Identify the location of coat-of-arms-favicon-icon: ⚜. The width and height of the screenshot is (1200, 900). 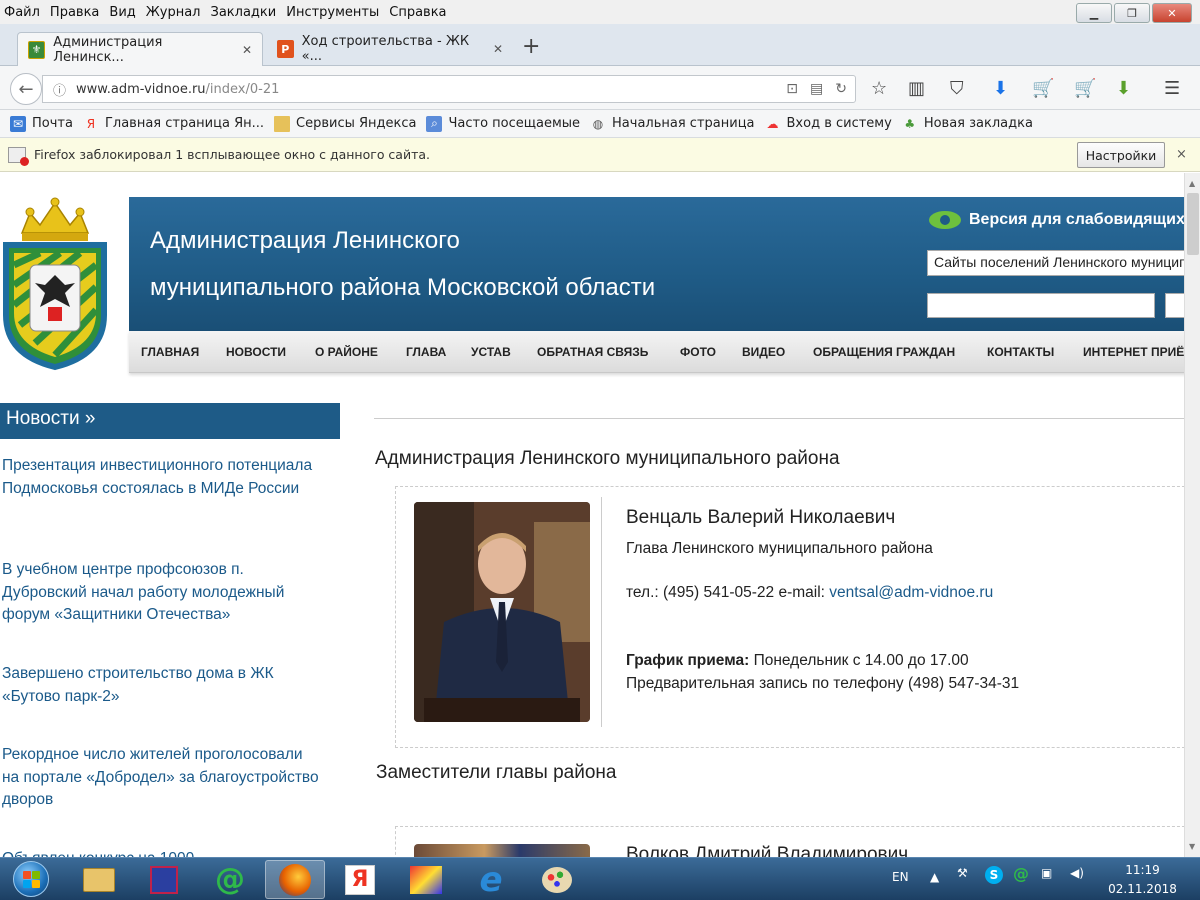
(37, 49).